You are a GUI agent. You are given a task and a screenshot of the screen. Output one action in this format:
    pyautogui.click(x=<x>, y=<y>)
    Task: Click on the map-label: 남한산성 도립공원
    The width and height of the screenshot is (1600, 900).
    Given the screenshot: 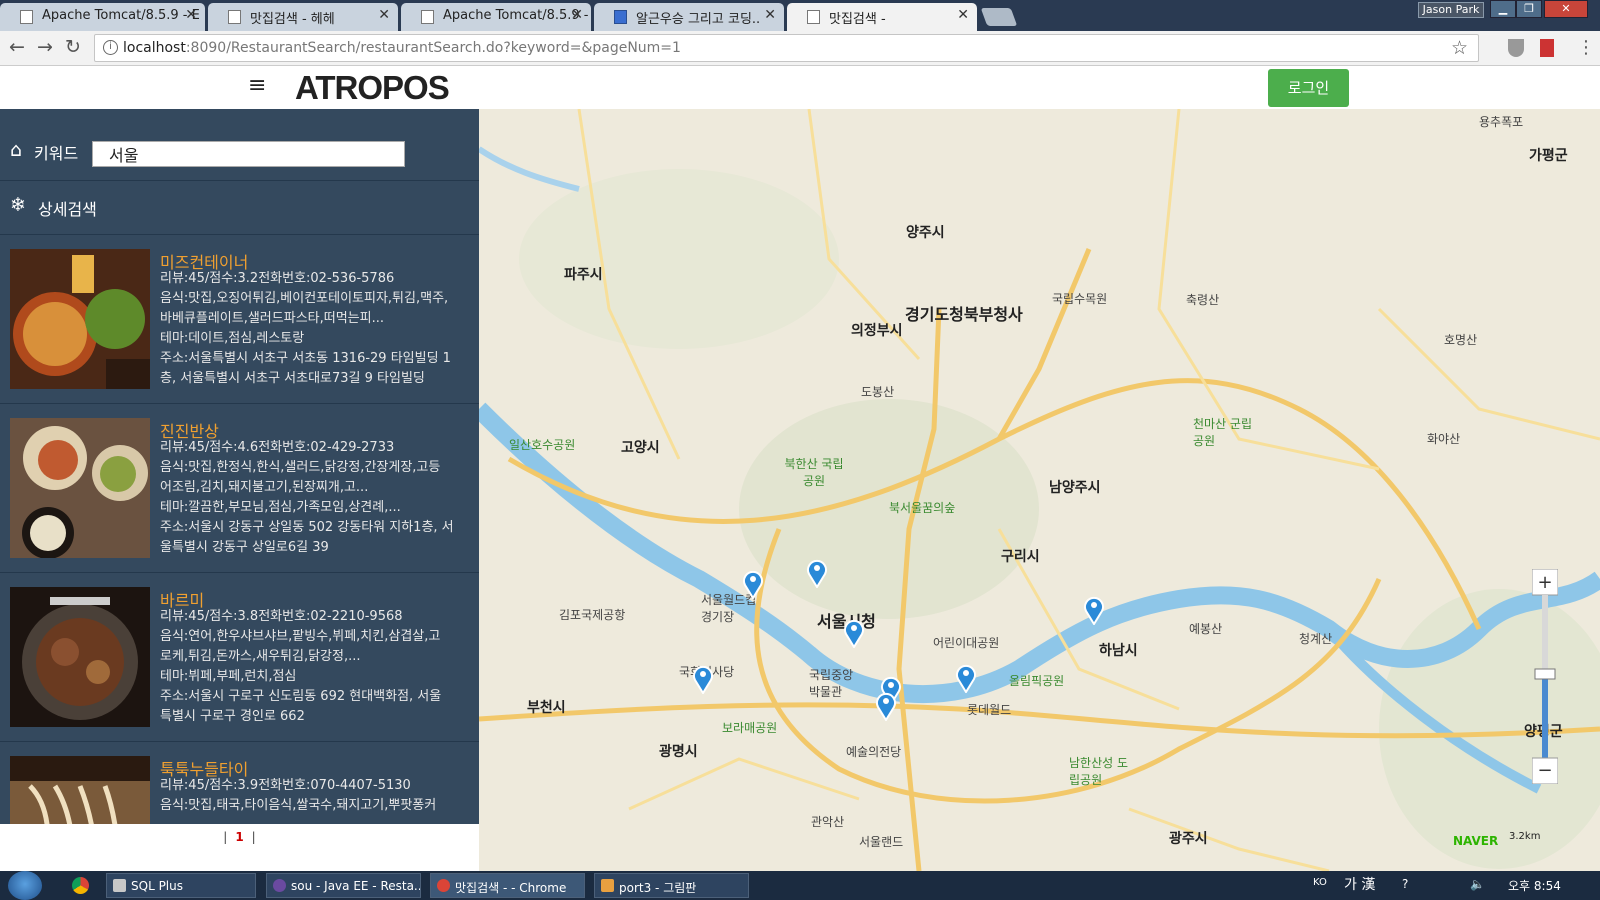 What is the action you would take?
    pyautogui.click(x=1099, y=771)
    